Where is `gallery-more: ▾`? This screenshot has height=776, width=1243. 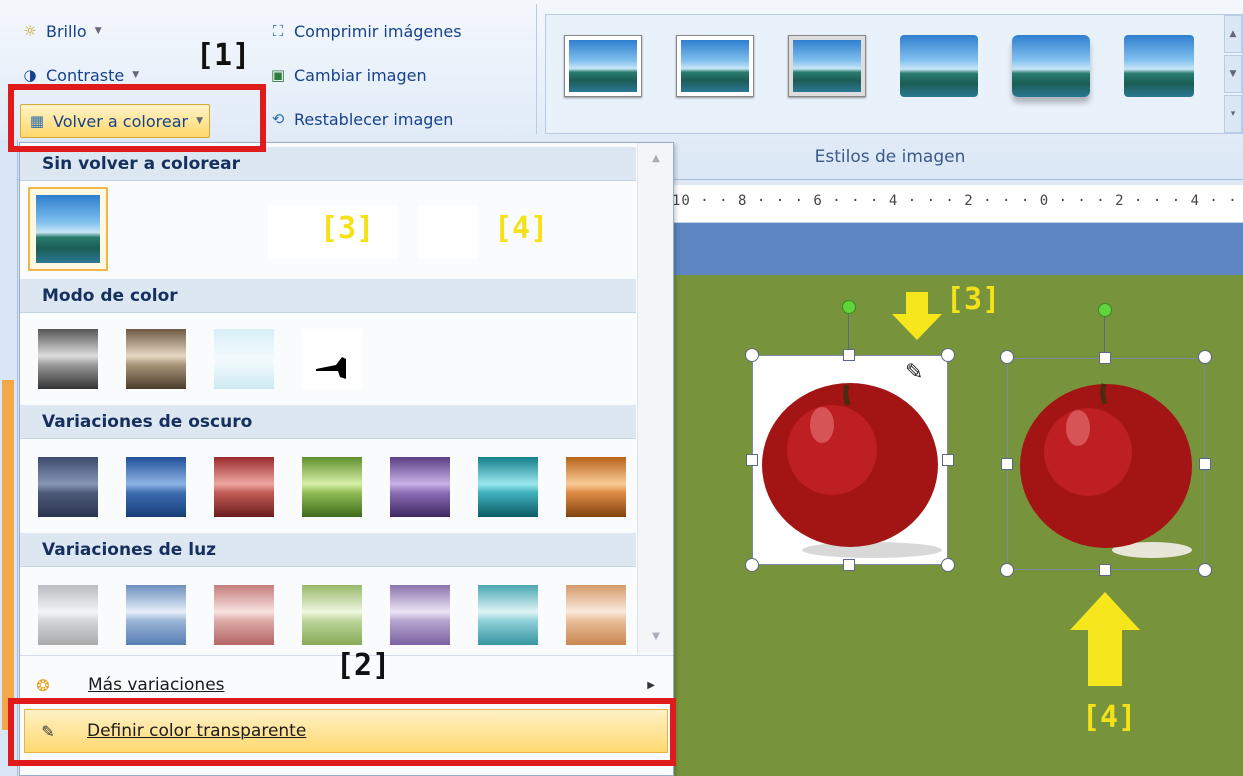 gallery-more: ▾ is located at coordinates (1233, 114).